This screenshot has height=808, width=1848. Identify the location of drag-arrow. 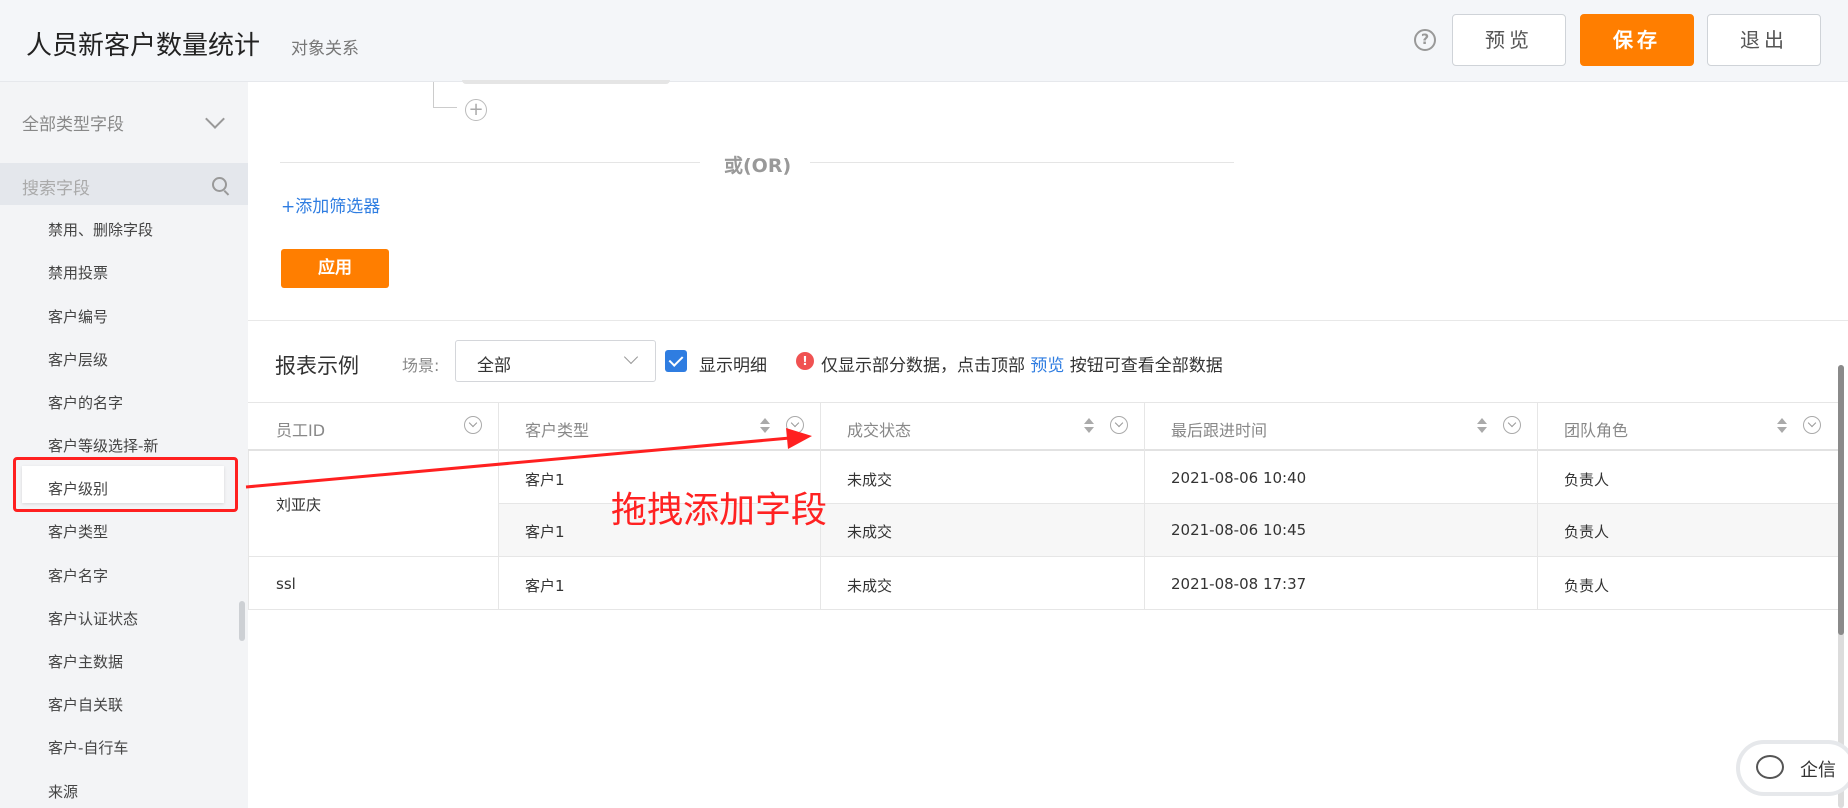
(528, 458).